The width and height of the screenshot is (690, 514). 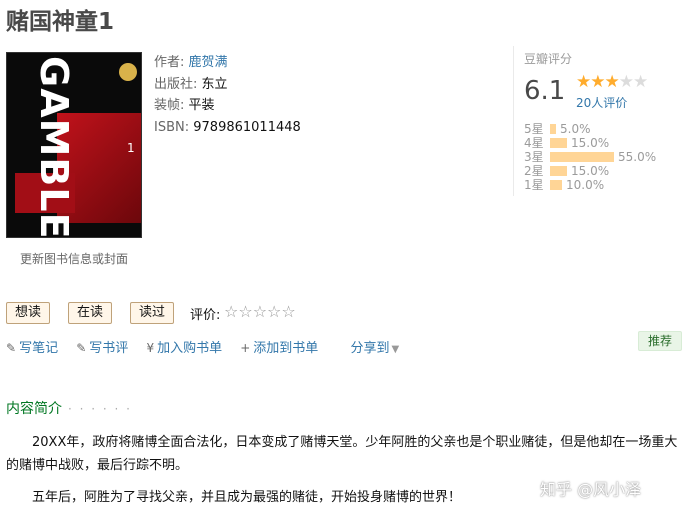 I want to click on action-bar: ✎ 写笔记 ✎ 写书评 ¥ 加入购书单 + 添加到书单 分享到 ▼, so click(x=209, y=346).